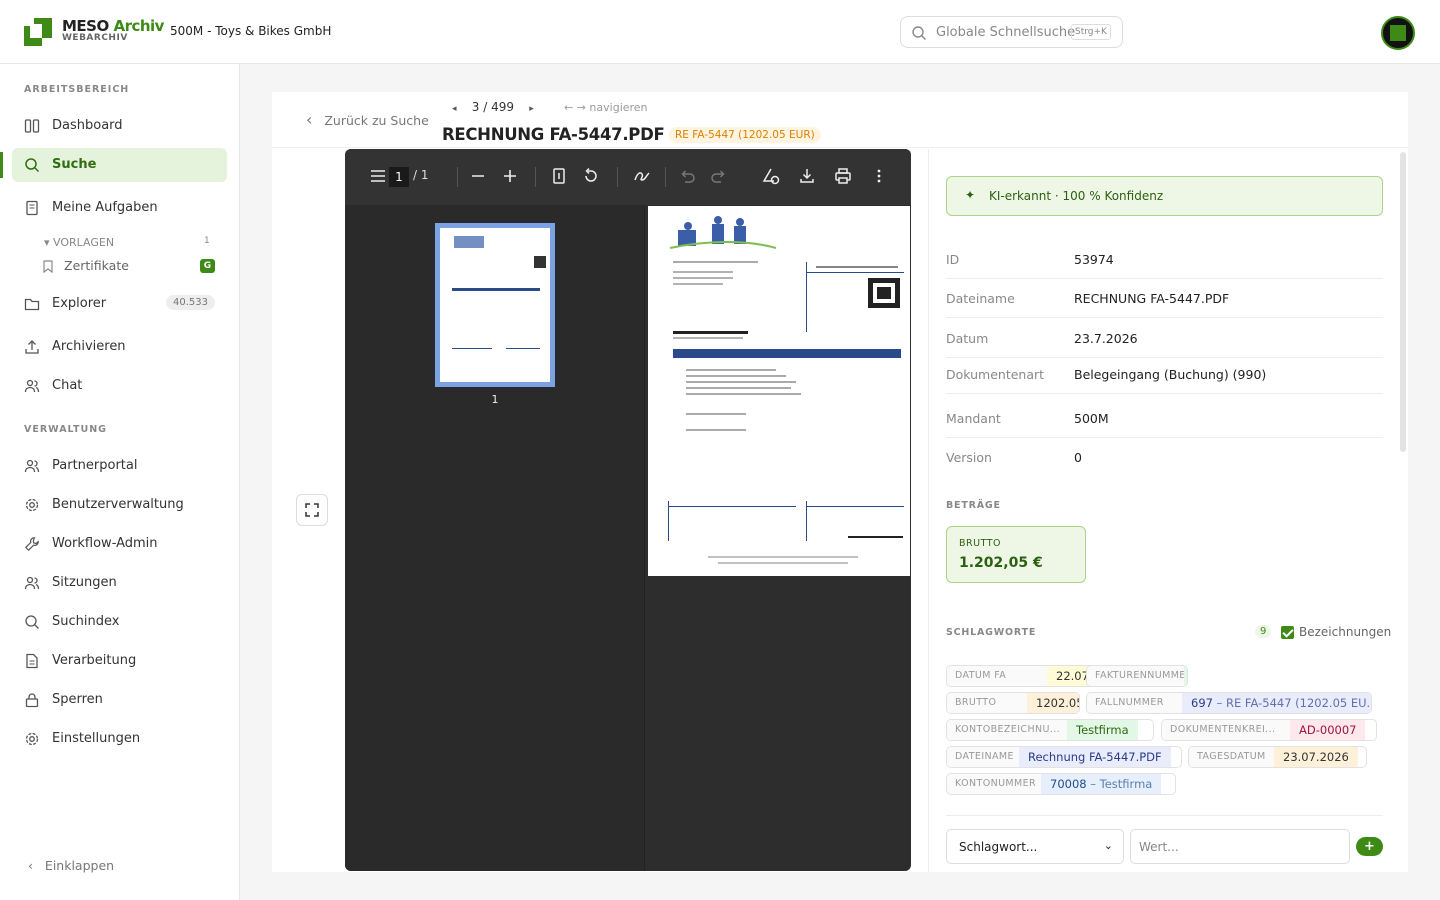  What do you see at coordinates (132, 267) in the screenshot?
I see `sidebar-item-zertifikate: Zertifikate` at bounding box center [132, 267].